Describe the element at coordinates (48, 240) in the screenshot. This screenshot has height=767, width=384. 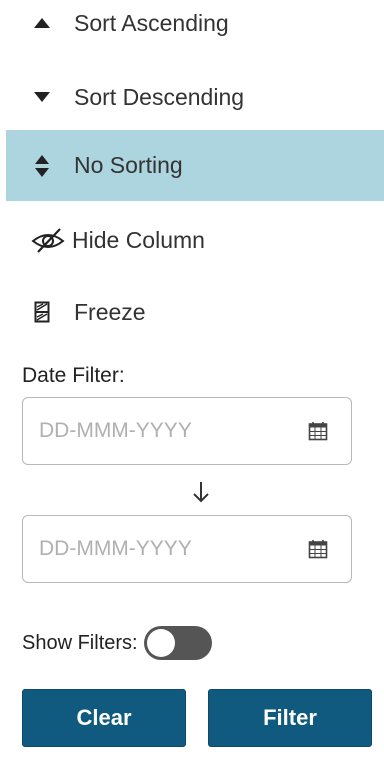
I see `eye-slash-icon` at that location.